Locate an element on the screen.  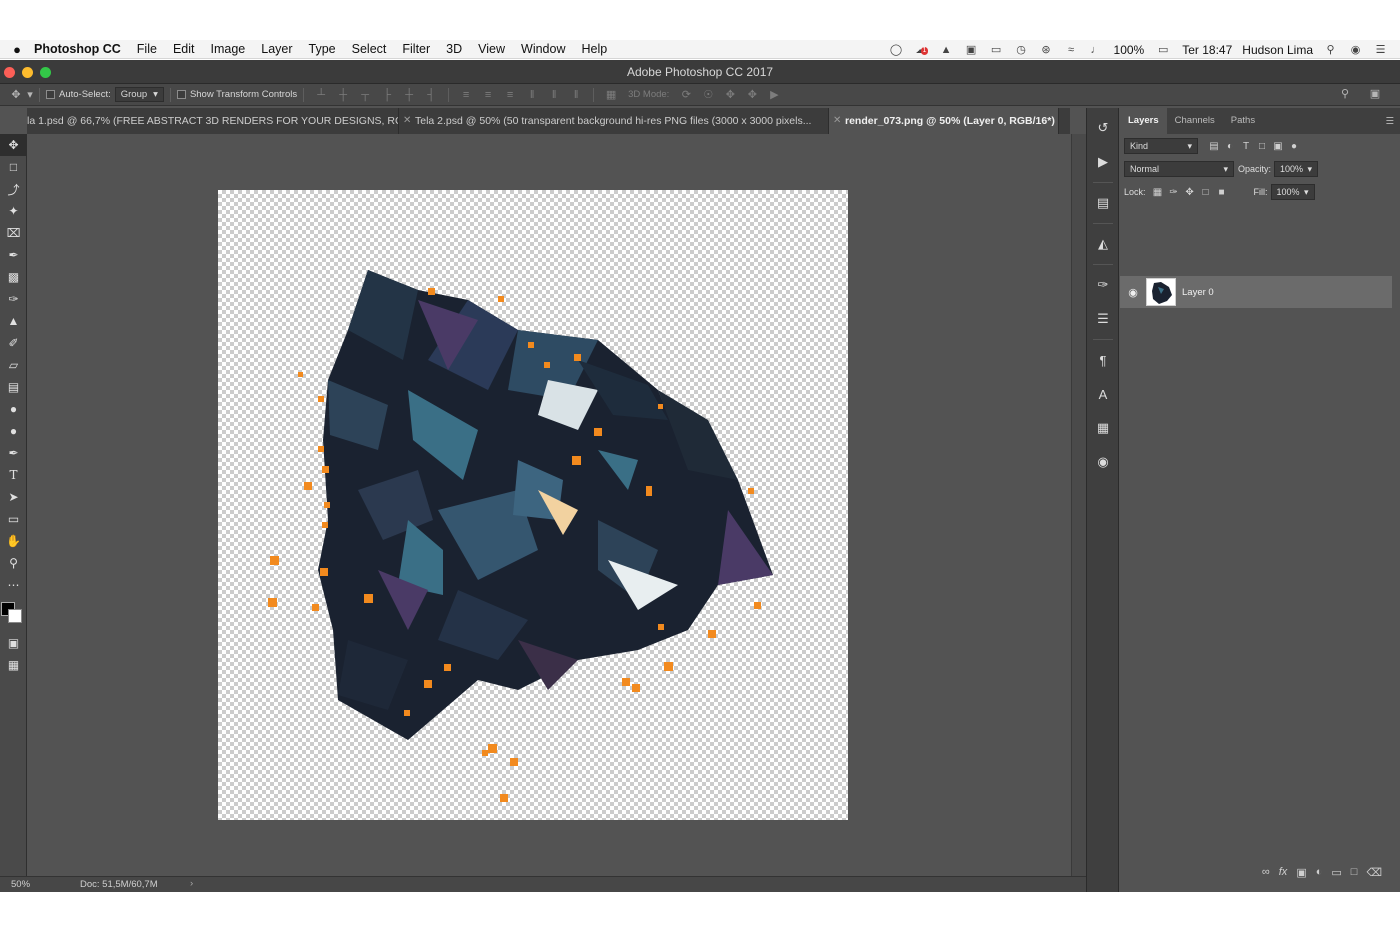
adjustments-panel-icon: ◭ is located at coordinates (1103, 244).